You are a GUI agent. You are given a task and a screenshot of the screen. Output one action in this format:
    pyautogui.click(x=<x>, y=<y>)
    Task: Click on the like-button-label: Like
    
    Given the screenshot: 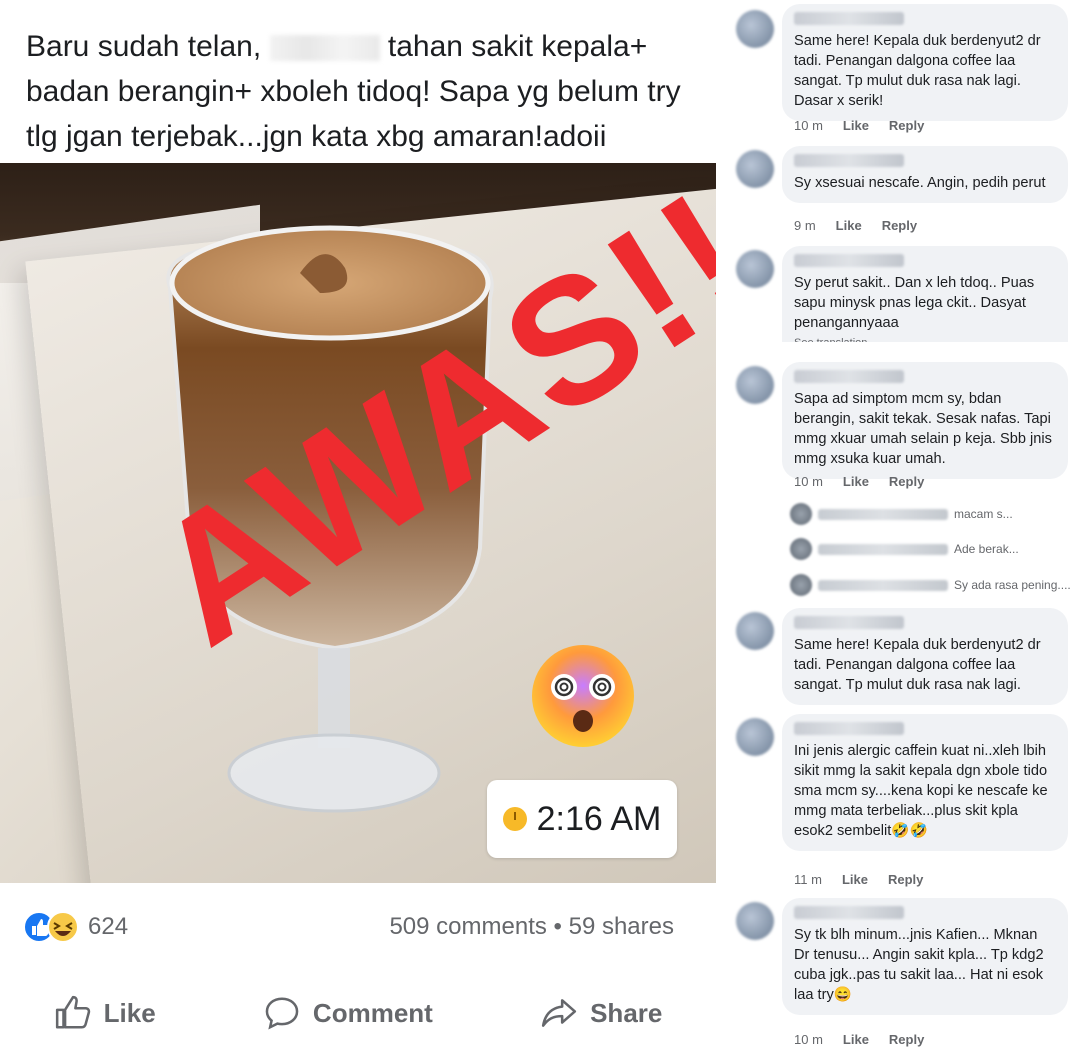 What is the action you would take?
    pyautogui.click(x=129, y=1012)
    